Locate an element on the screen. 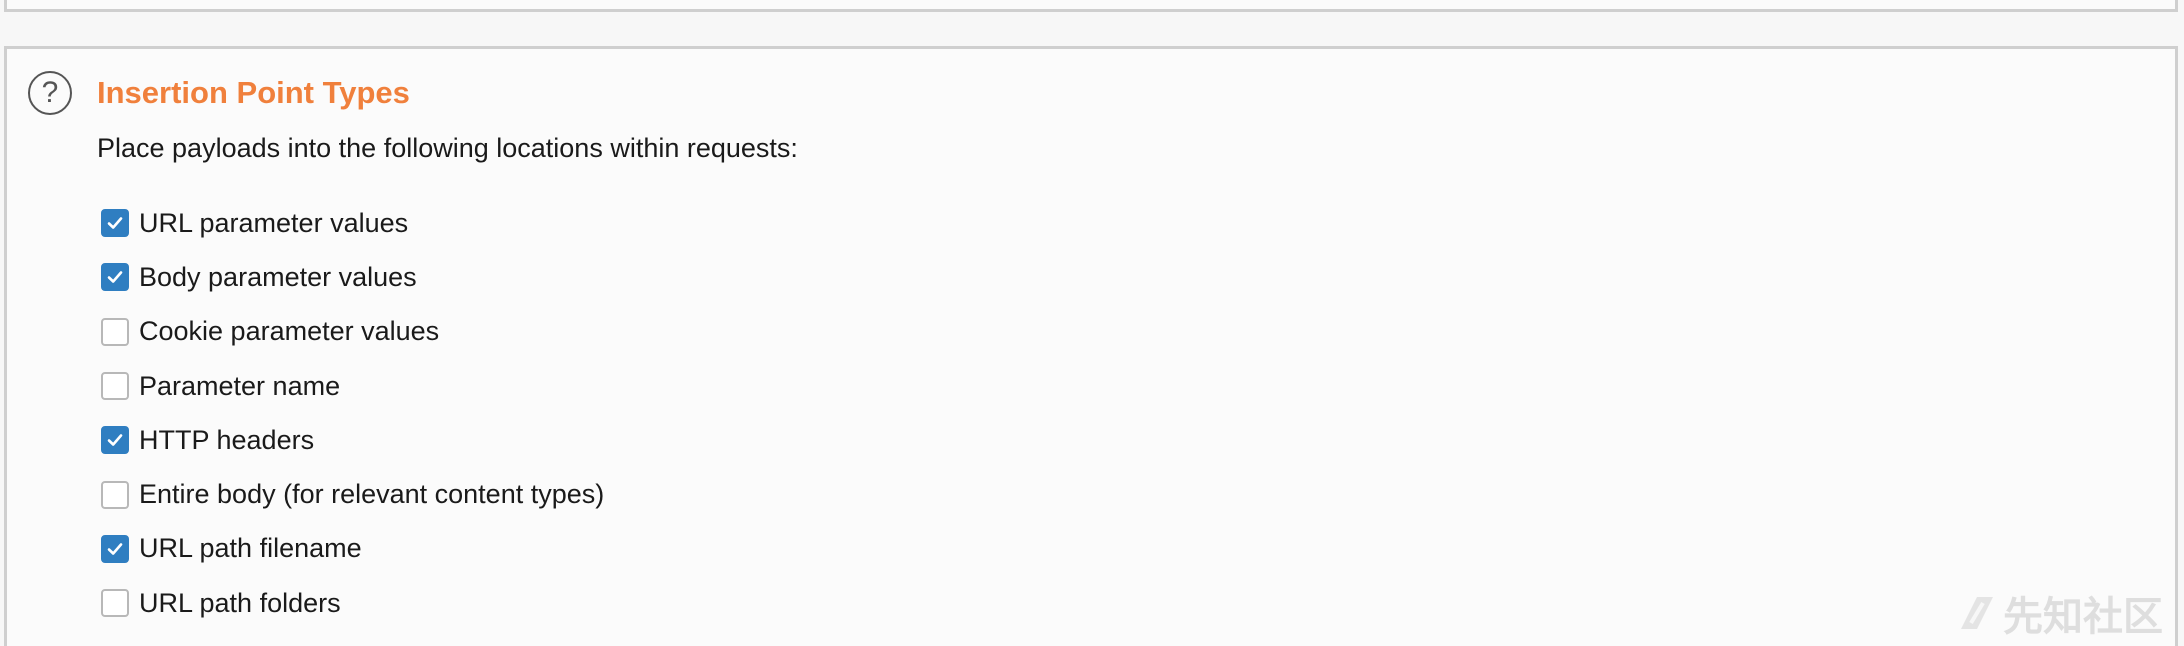  option-label: URL path filename is located at coordinates (250, 548).